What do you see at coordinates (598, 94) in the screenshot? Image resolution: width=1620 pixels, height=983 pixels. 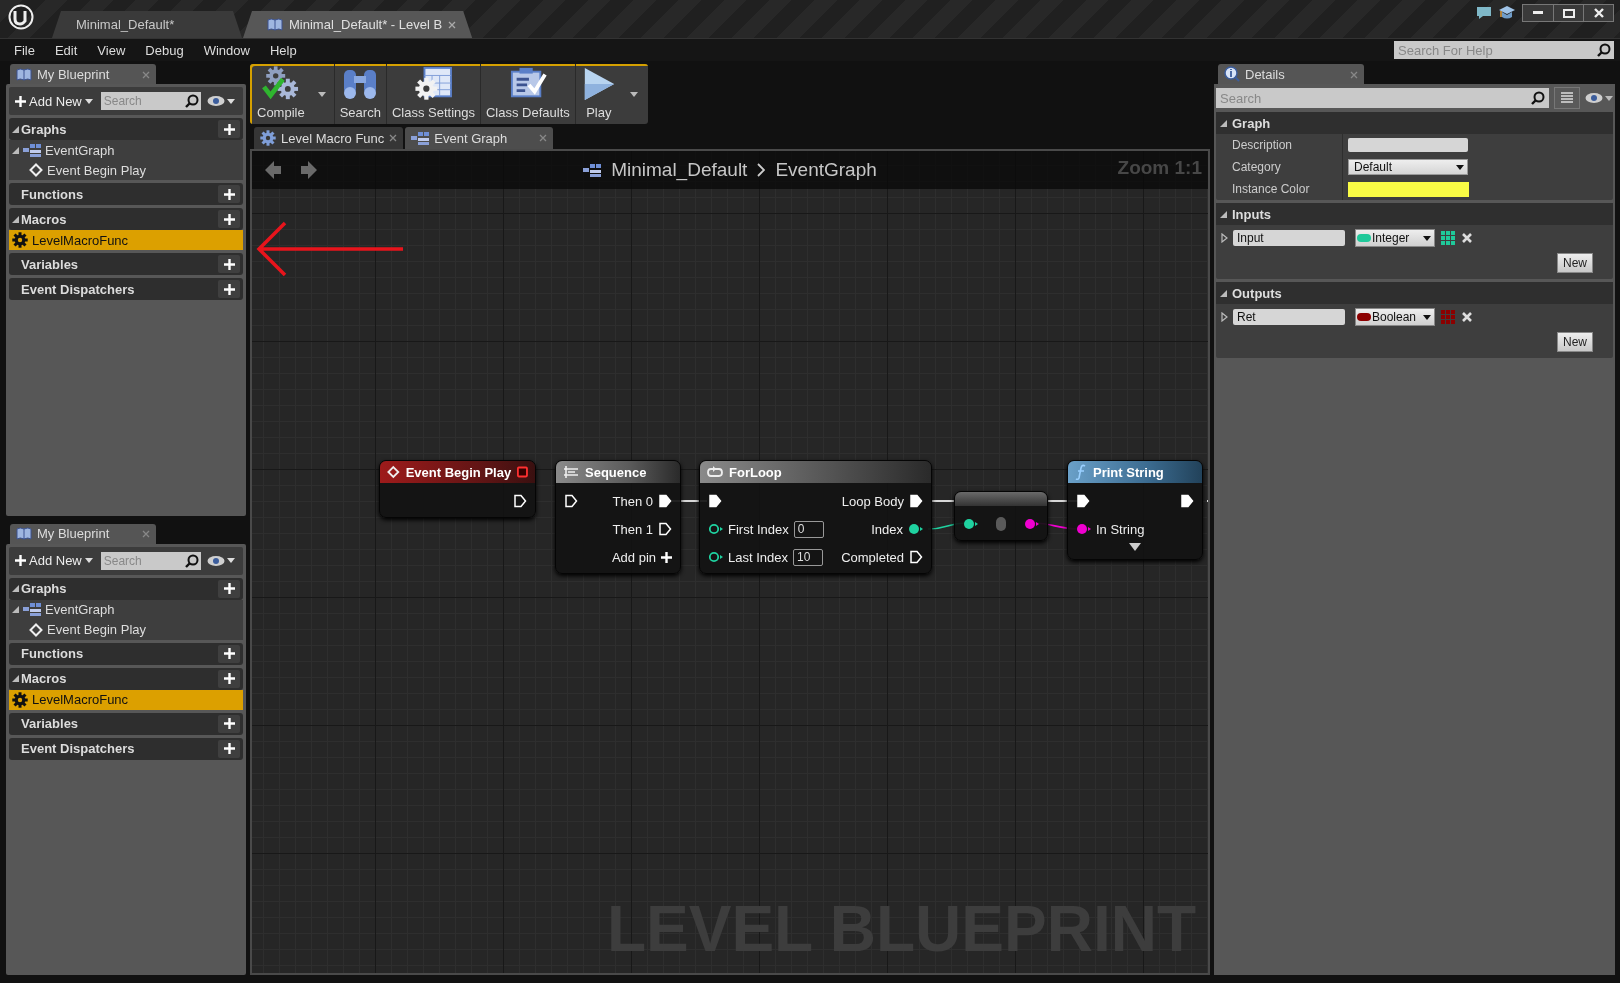 I see `toolbar-button: Play` at bounding box center [598, 94].